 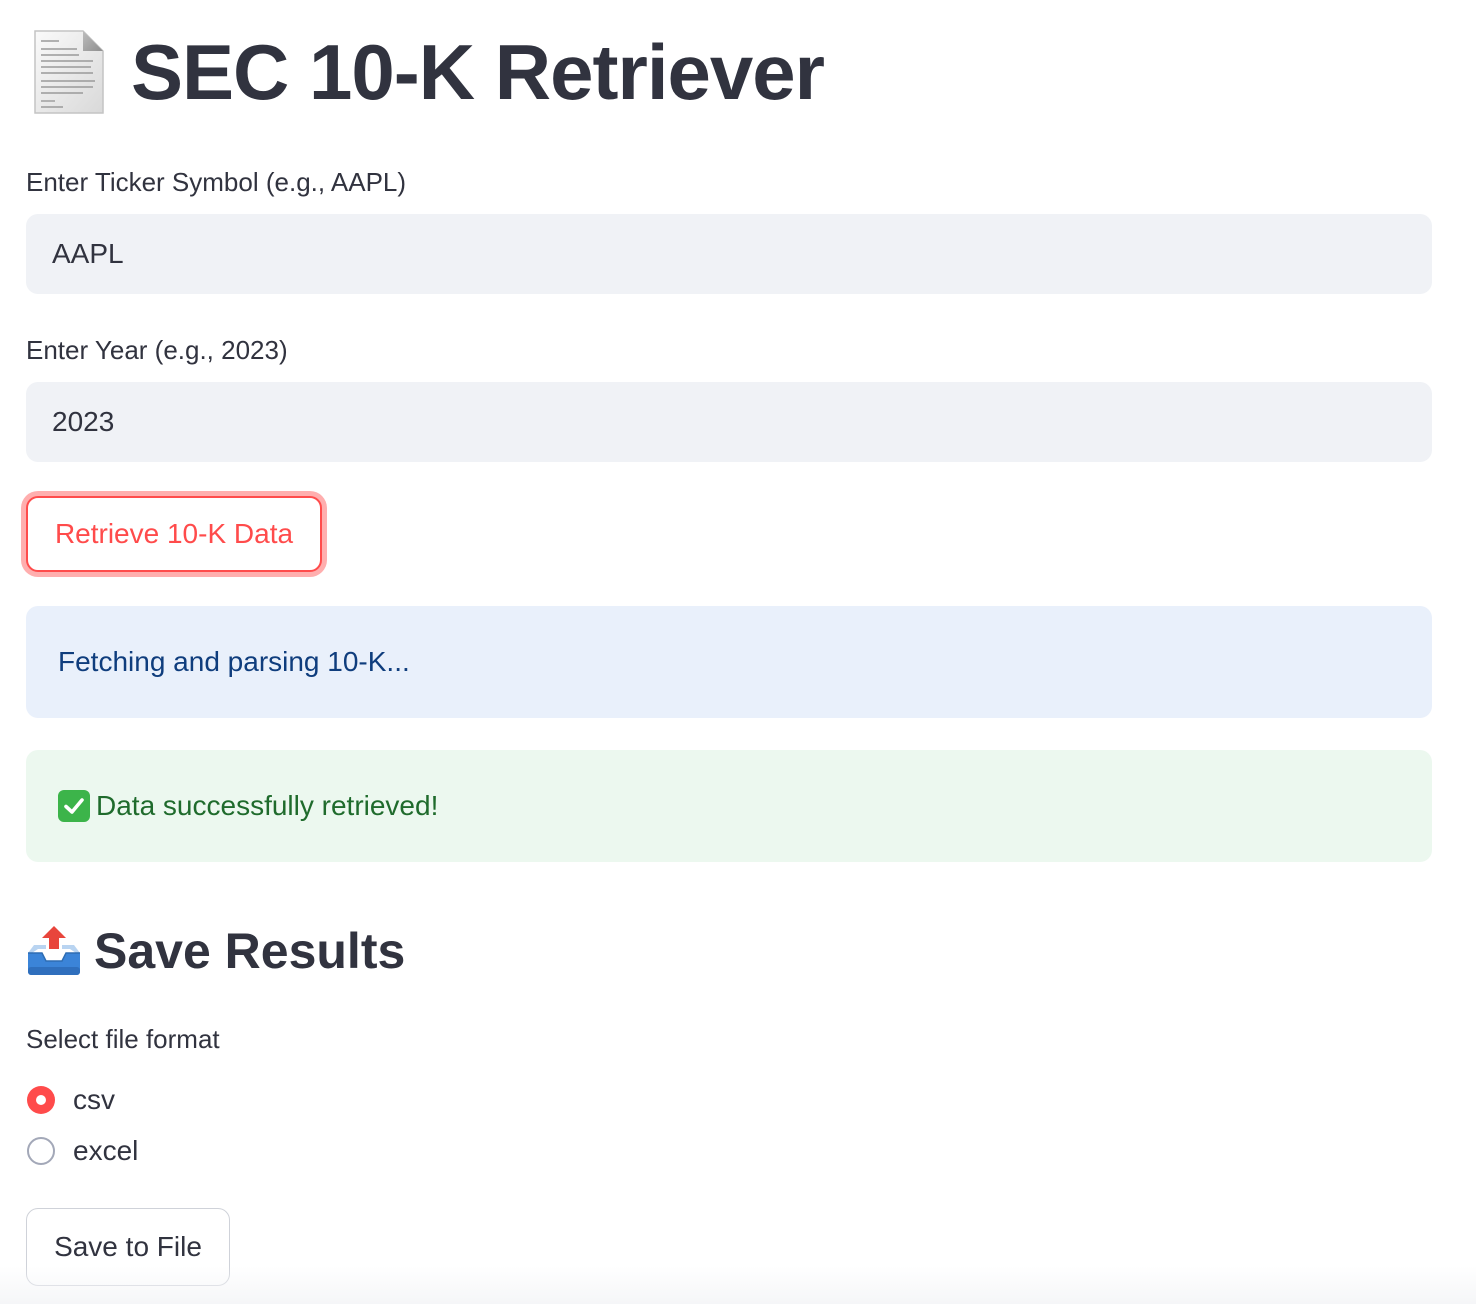 I want to click on radio-option-csv: csv, so click(x=70, y=1100).